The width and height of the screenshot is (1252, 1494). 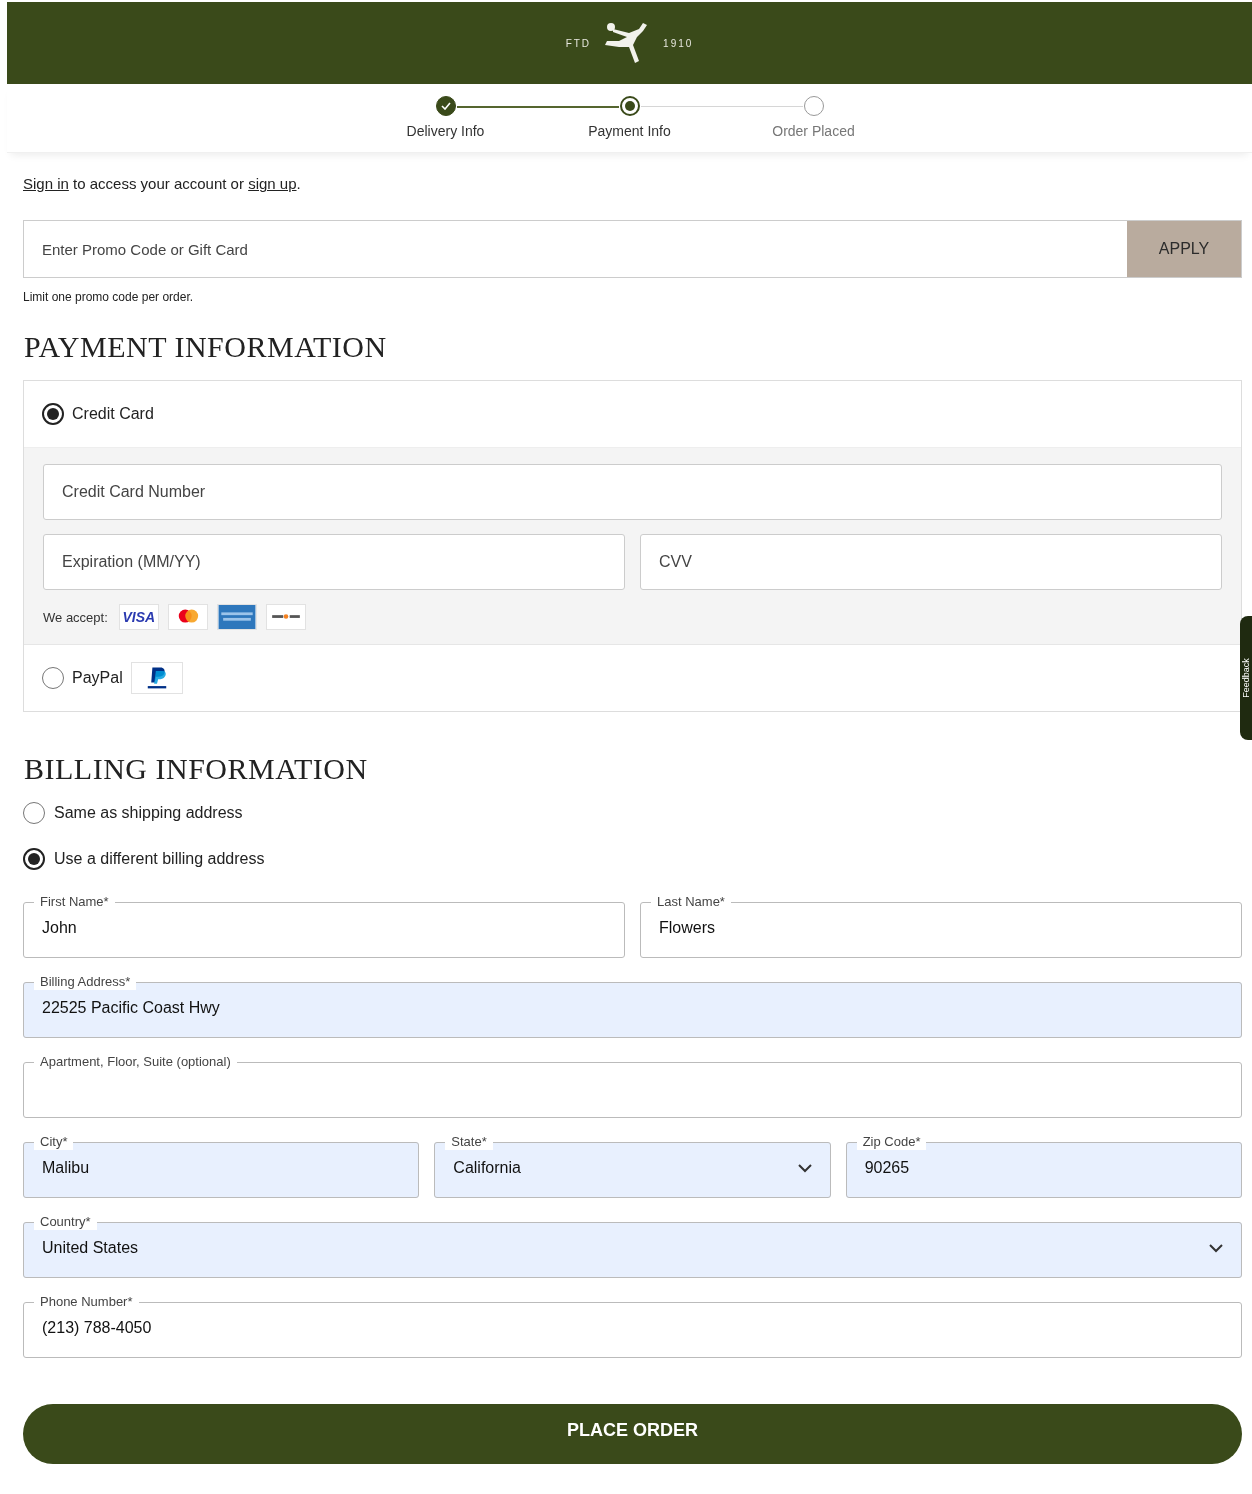 I want to click on mastercard-logo, so click(x=187, y=617).